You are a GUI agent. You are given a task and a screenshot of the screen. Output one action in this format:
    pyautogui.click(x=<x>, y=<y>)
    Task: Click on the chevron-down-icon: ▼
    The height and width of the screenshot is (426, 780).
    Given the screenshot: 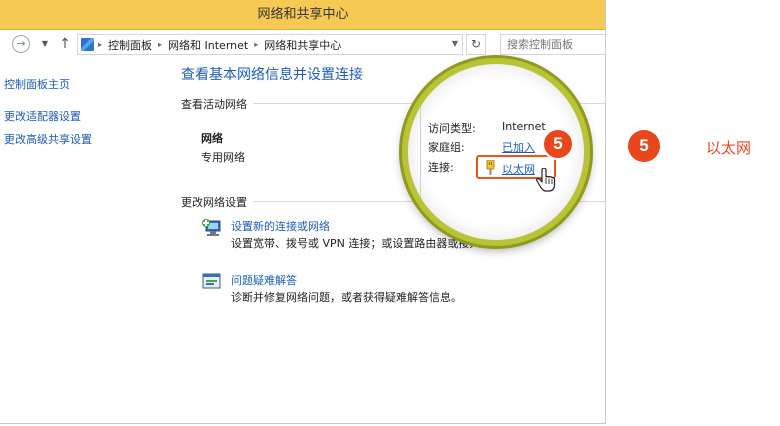 What is the action you would take?
    pyautogui.click(x=455, y=43)
    